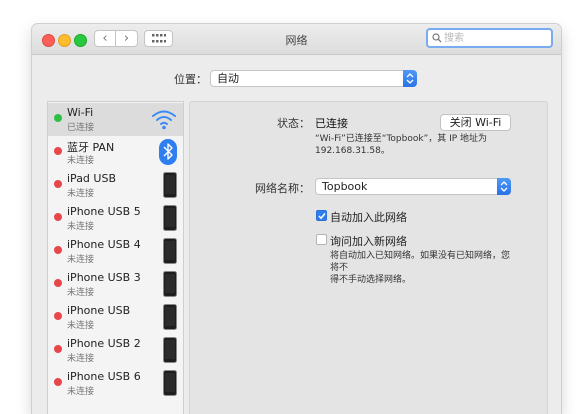 Image resolution: width=587 pixels, height=414 pixels. What do you see at coordinates (99, 310) in the screenshot?
I see `service-name: iPhone USB` at bounding box center [99, 310].